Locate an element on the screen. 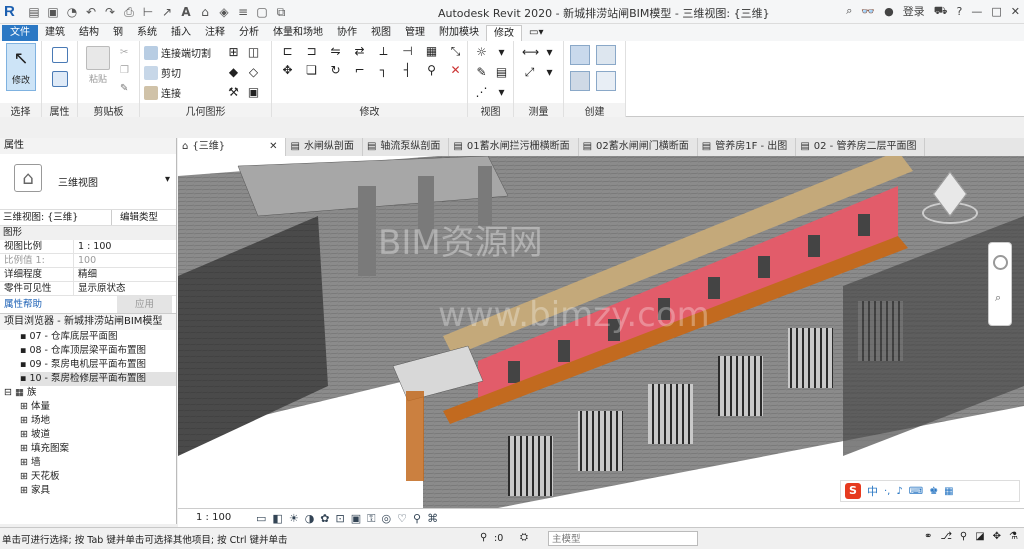 Image resolution: width=1024 pixels, height=549 pixels. browser-view-item: ▪ 08 - 仓库顶层梁平面布置图 is located at coordinates (98, 351).